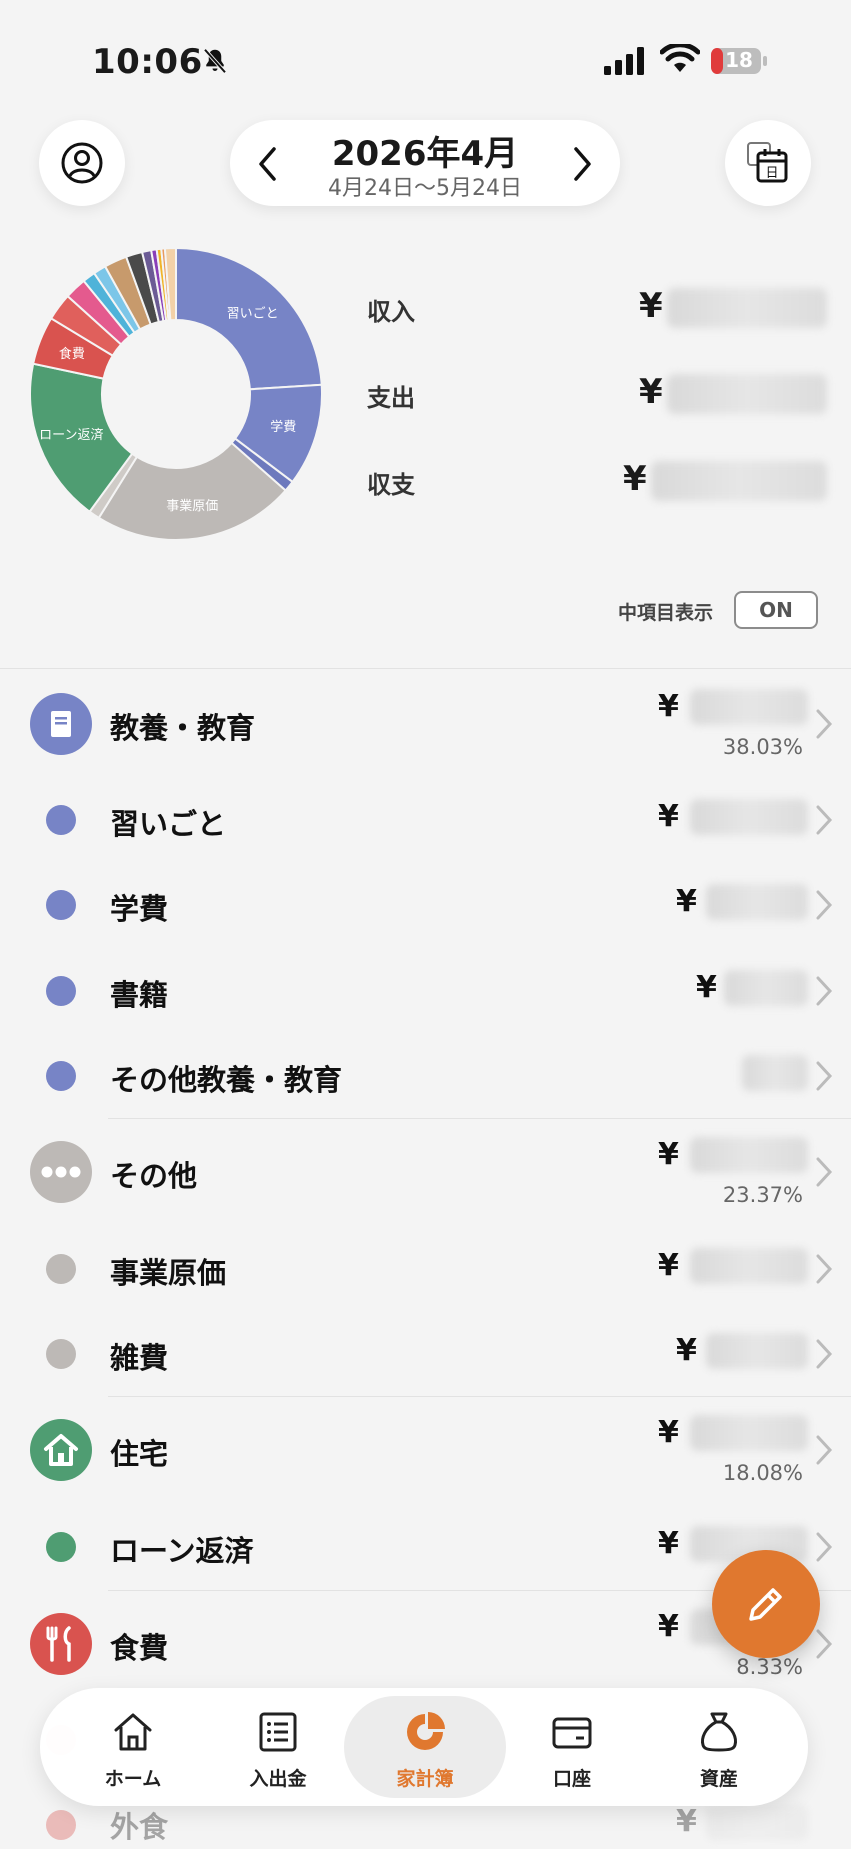 This screenshot has width=851, height=1849. What do you see at coordinates (425, 1269) in the screenshot?
I see `subcategory-row-business-cost: 事業原価 ¥` at bounding box center [425, 1269].